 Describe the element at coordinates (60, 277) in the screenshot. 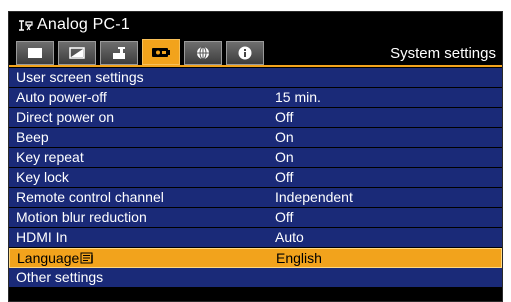

I see `menu-item-label: Other settings` at that location.